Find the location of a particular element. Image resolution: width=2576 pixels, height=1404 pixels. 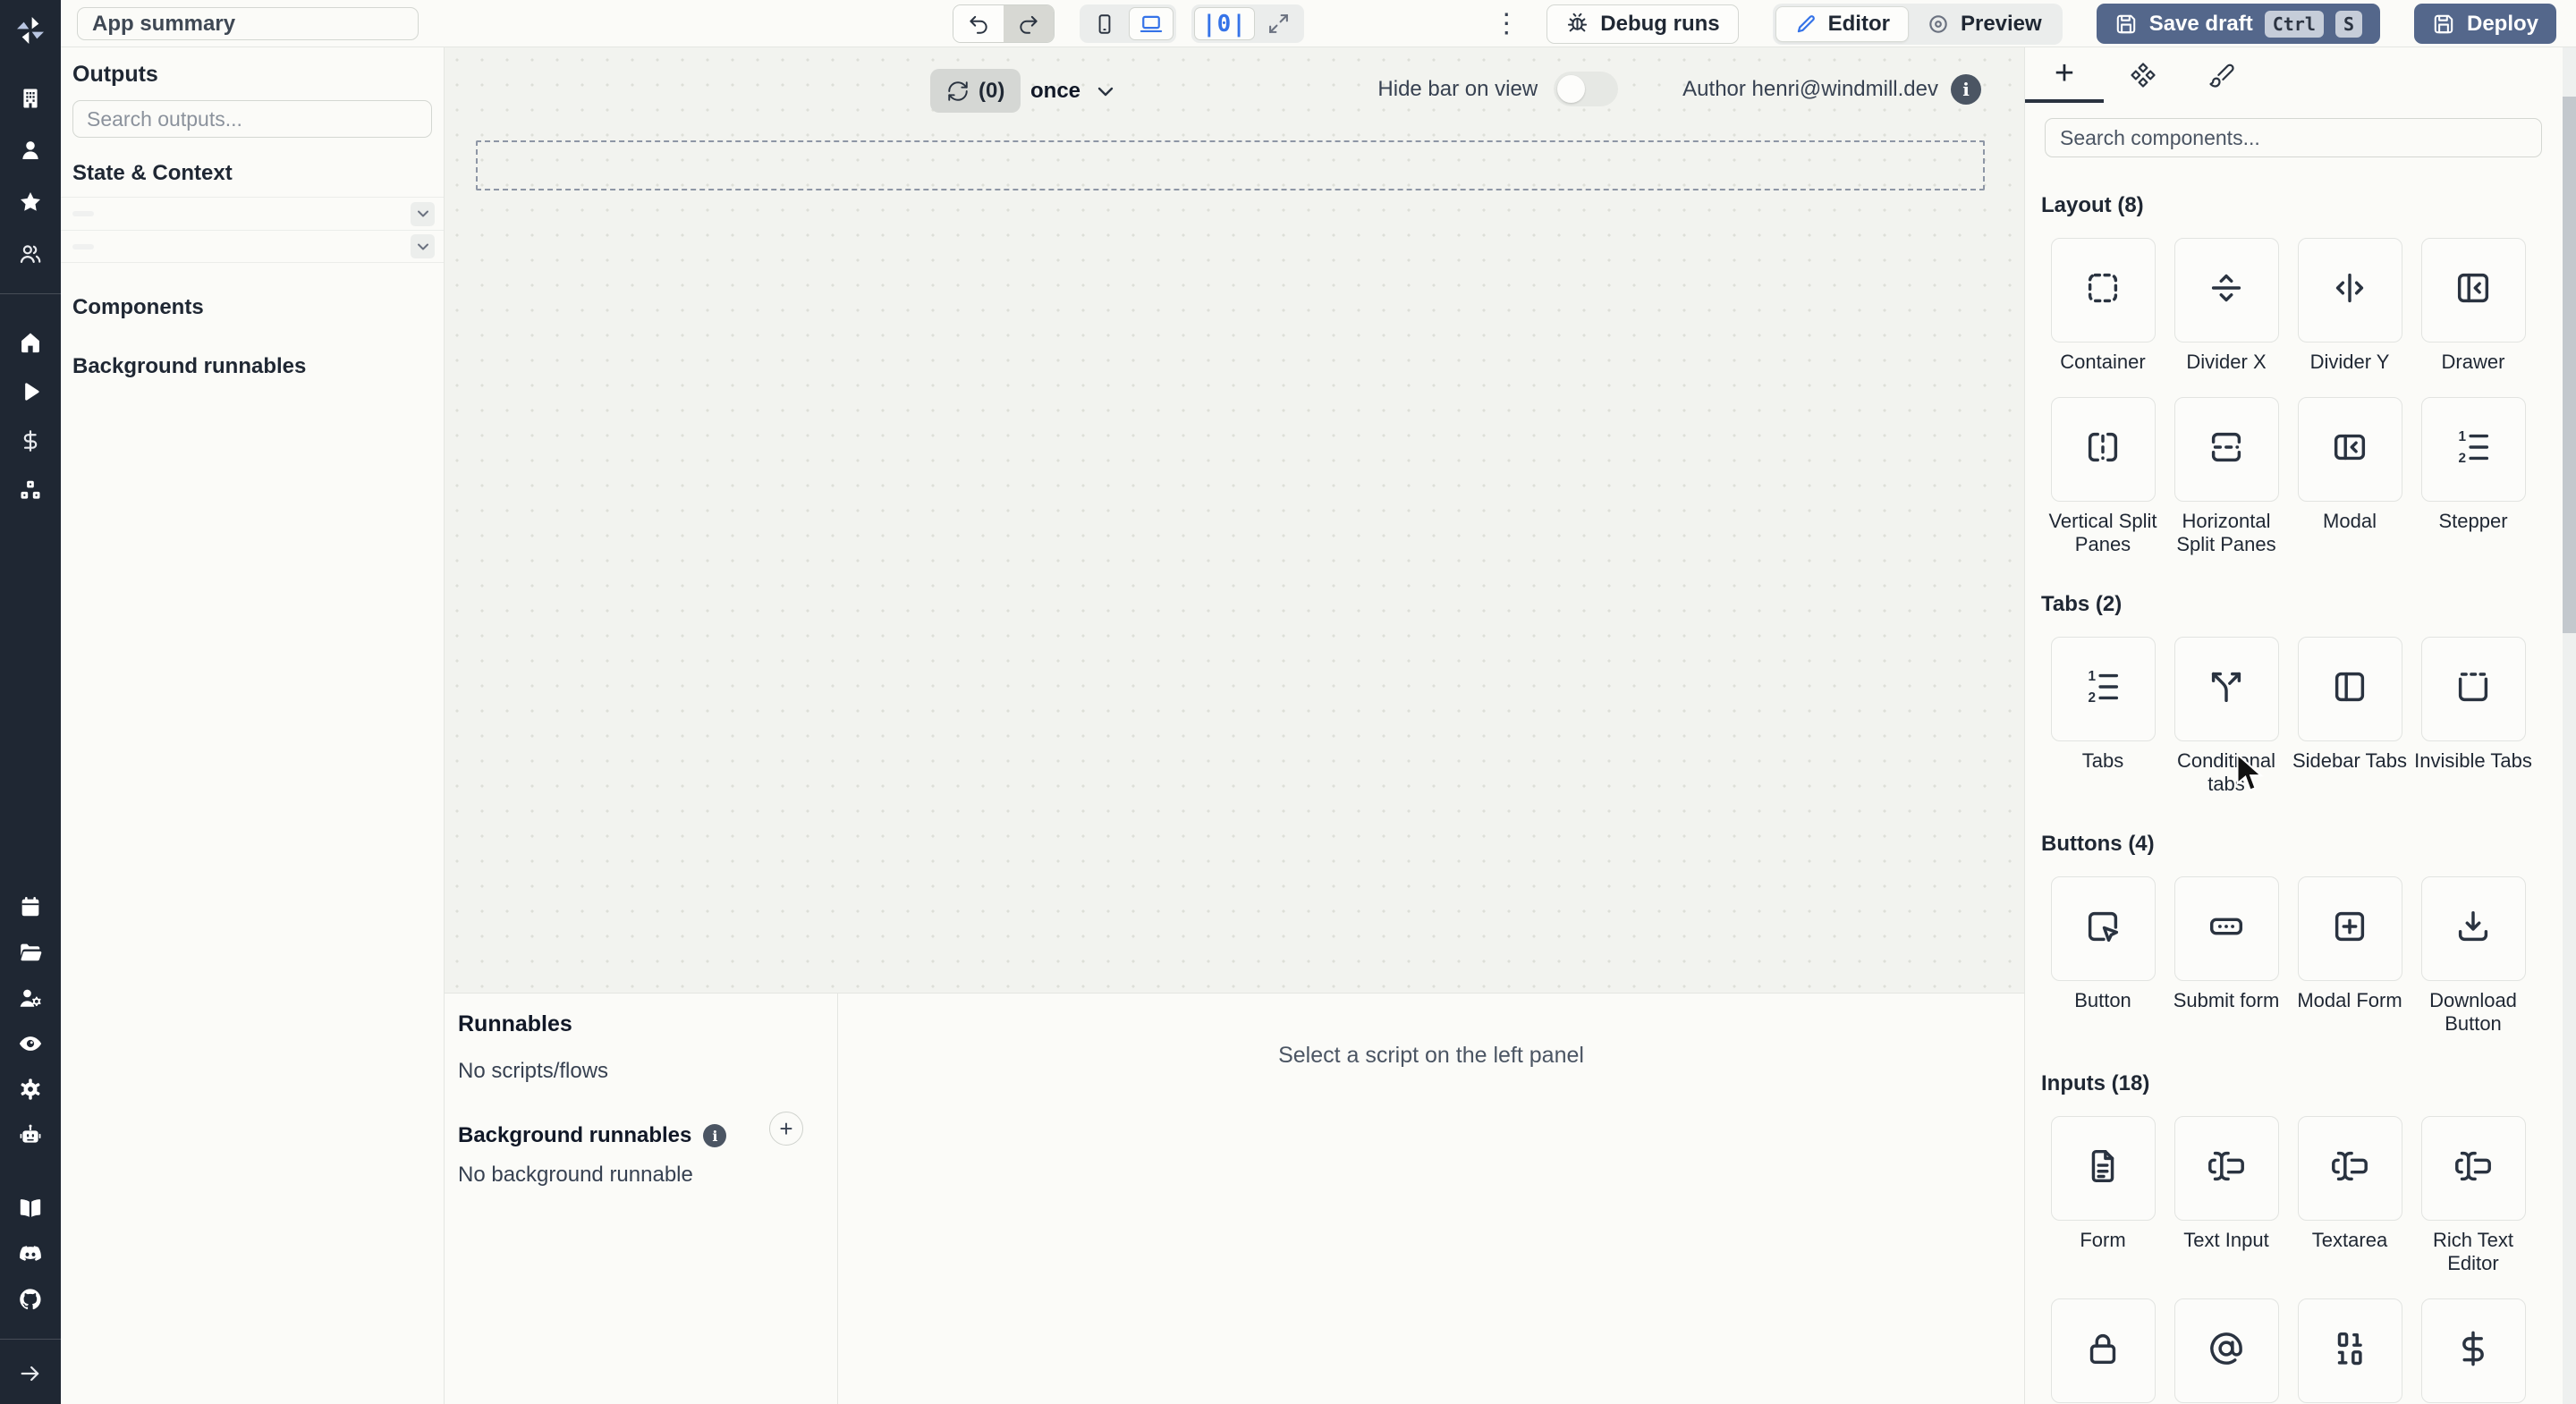

paintbrush-icon is located at coordinates (2221, 75).